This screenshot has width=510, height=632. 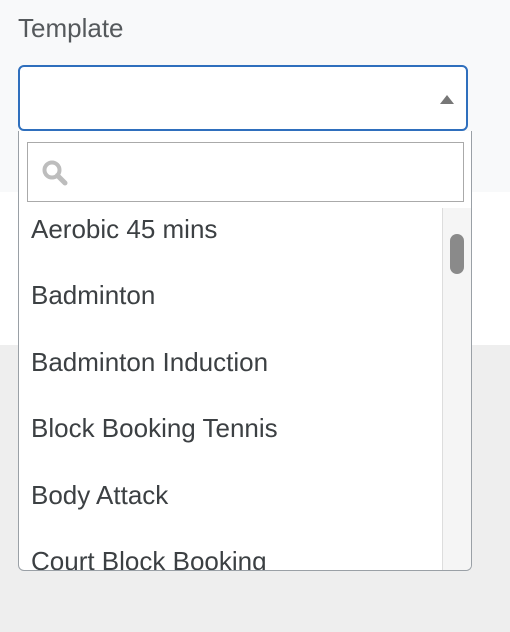 I want to click on dropdown-search, so click(x=245, y=172).